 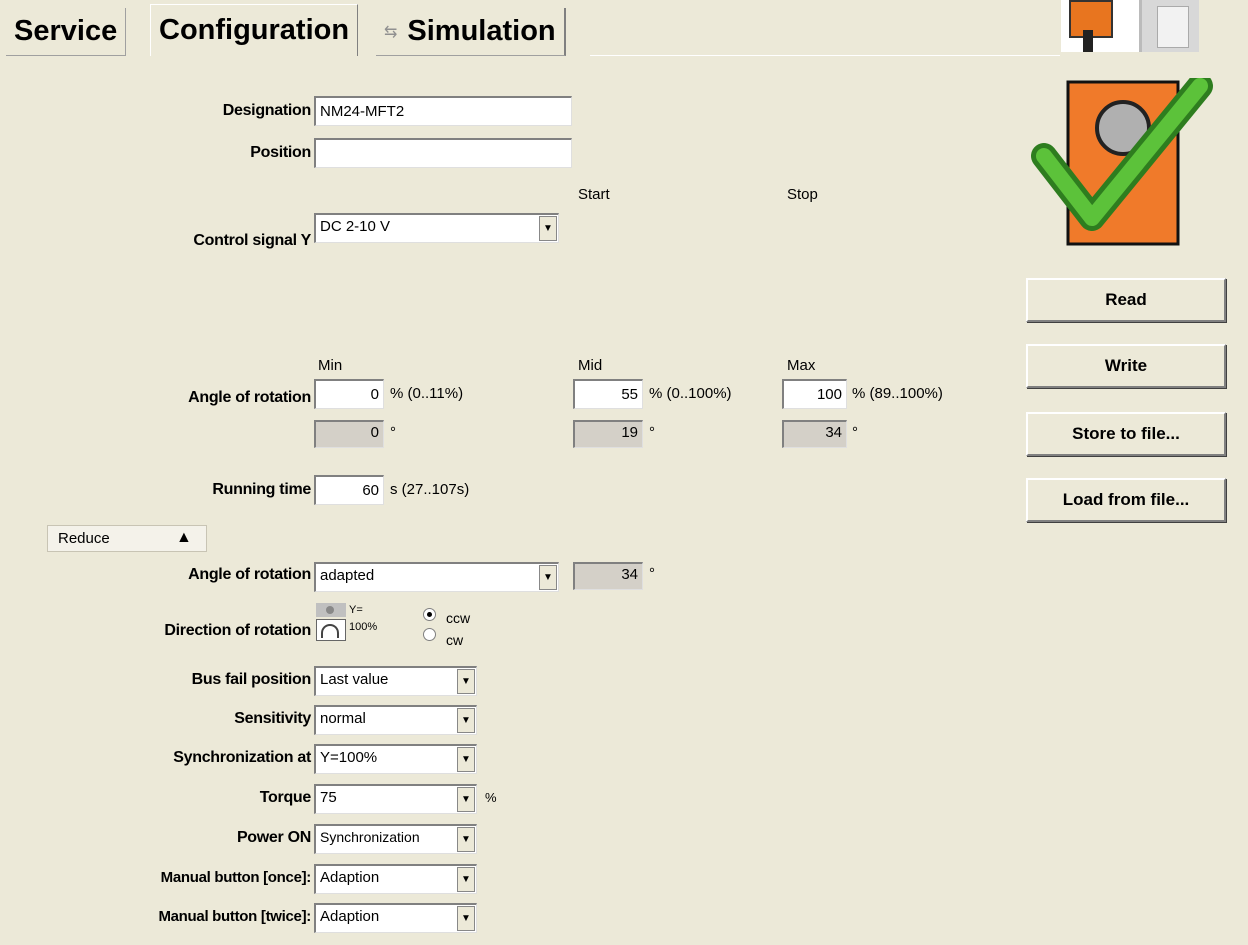 I want to click on tab-service: Service, so click(x=66, y=32).